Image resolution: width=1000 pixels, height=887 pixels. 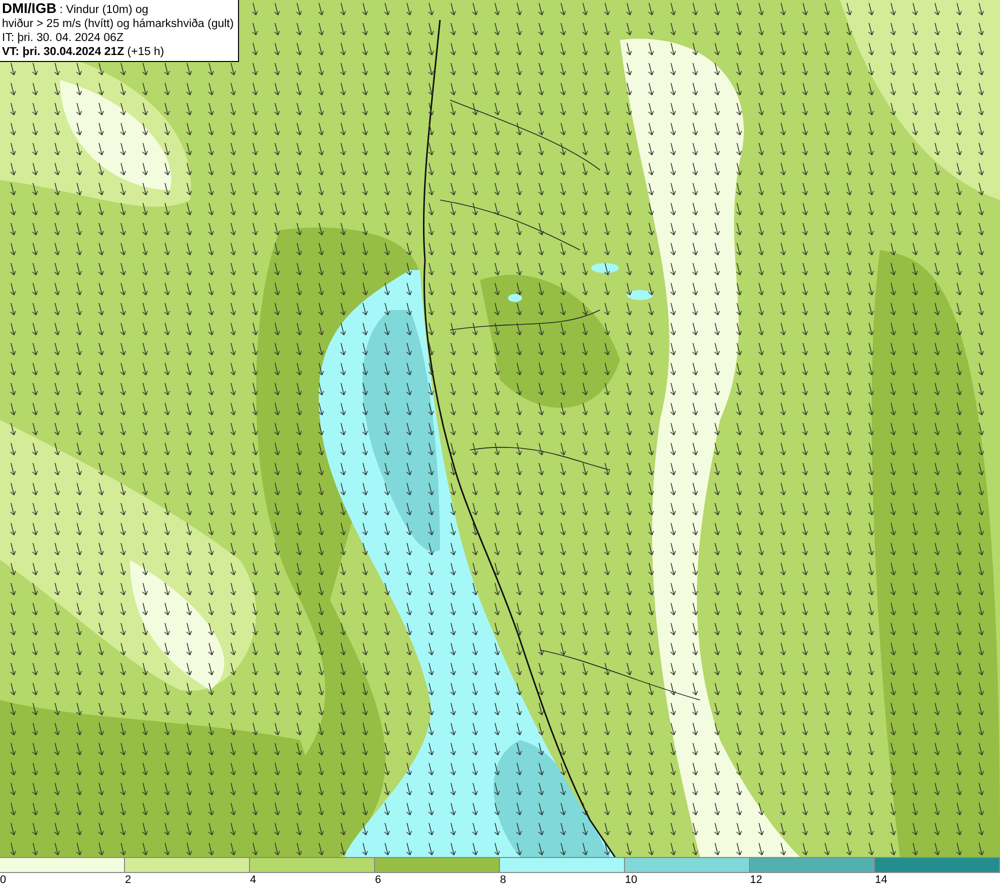 I want to click on scale-label: 12, so click(x=757, y=880).